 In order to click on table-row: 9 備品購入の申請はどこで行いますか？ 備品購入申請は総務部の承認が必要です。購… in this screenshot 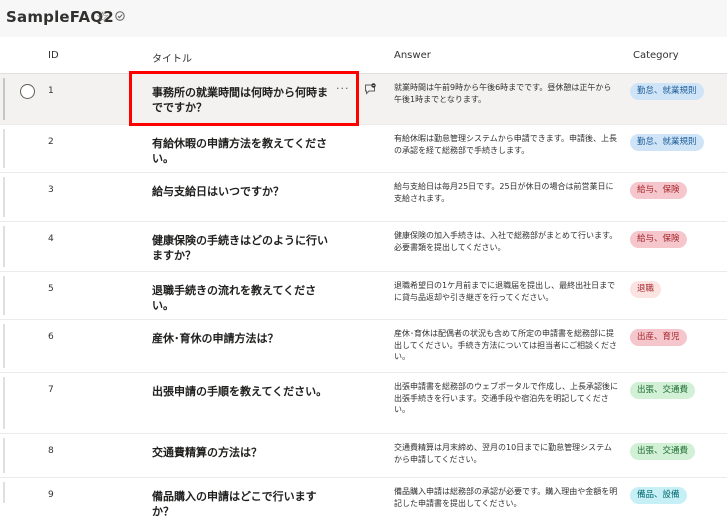, I will do `click(363, 498)`.